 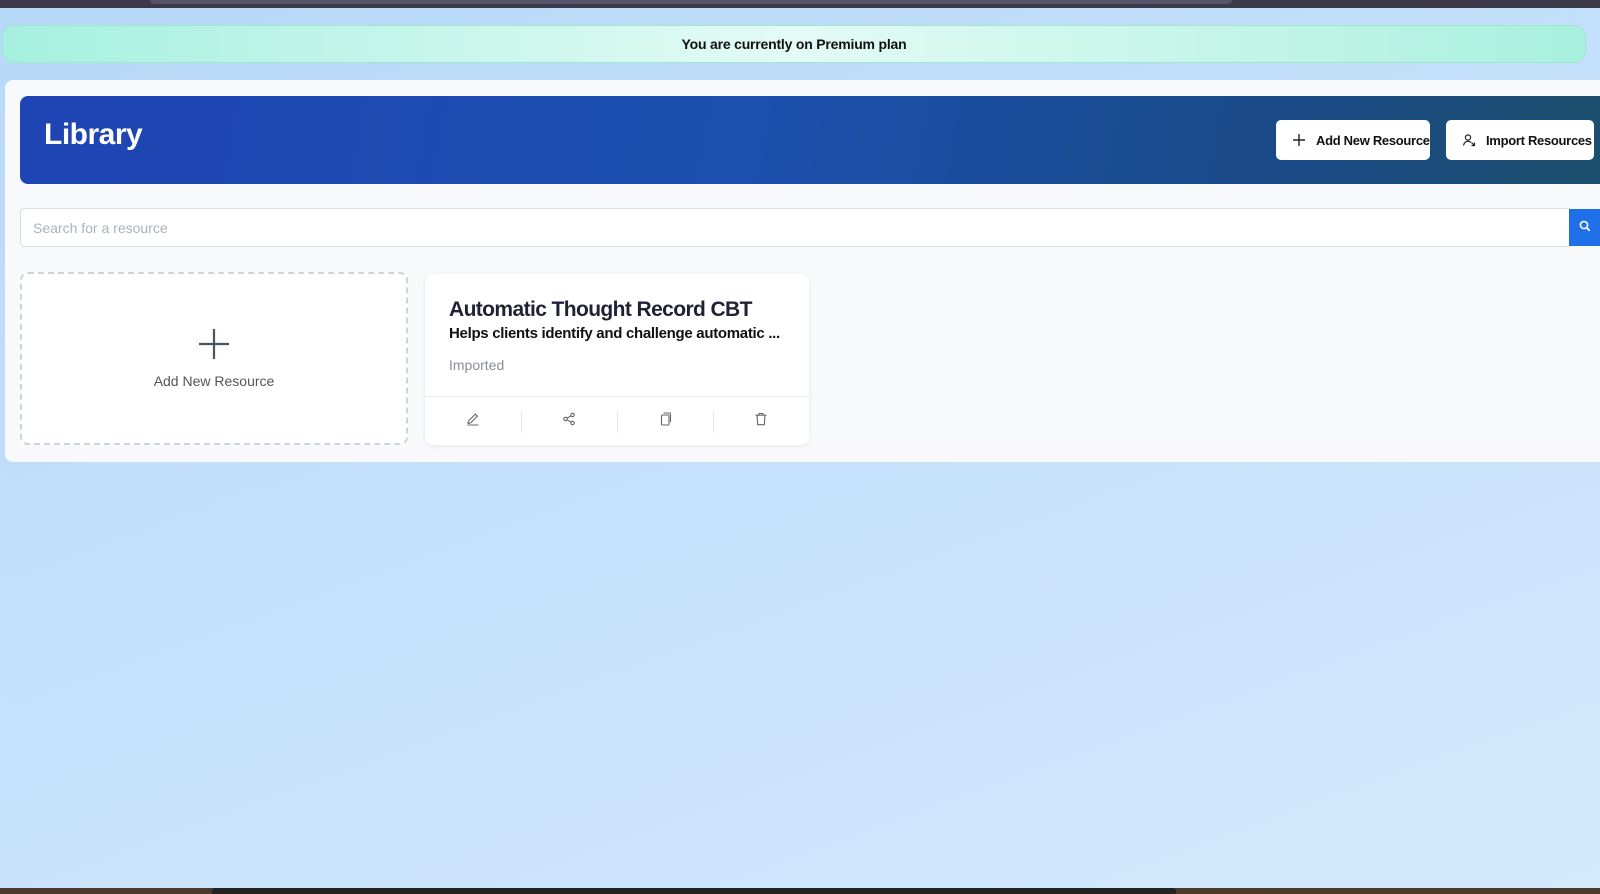 What do you see at coordinates (600, 309) in the screenshot?
I see `resource-title: Automatic Thought Record CBT` at bounding box center [600, 309].